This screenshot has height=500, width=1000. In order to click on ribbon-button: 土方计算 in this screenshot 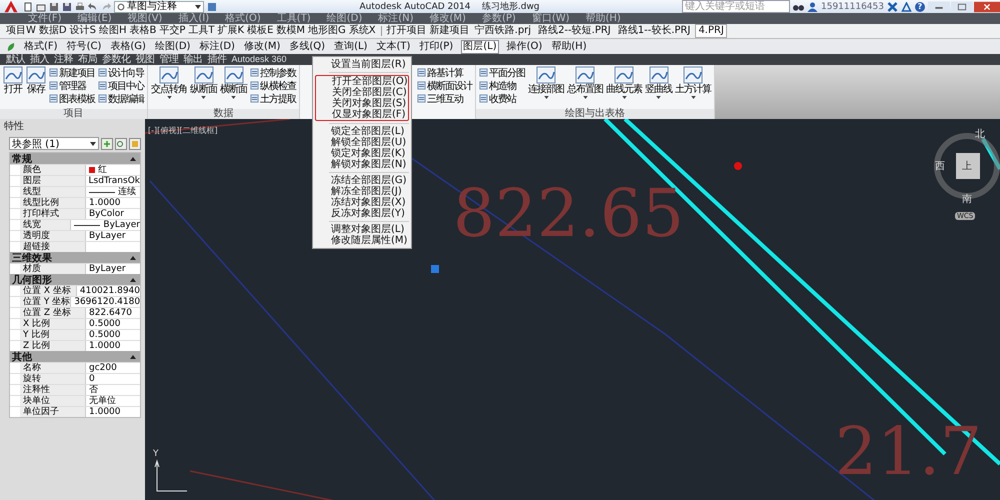, I will do `click(693, 87)`.